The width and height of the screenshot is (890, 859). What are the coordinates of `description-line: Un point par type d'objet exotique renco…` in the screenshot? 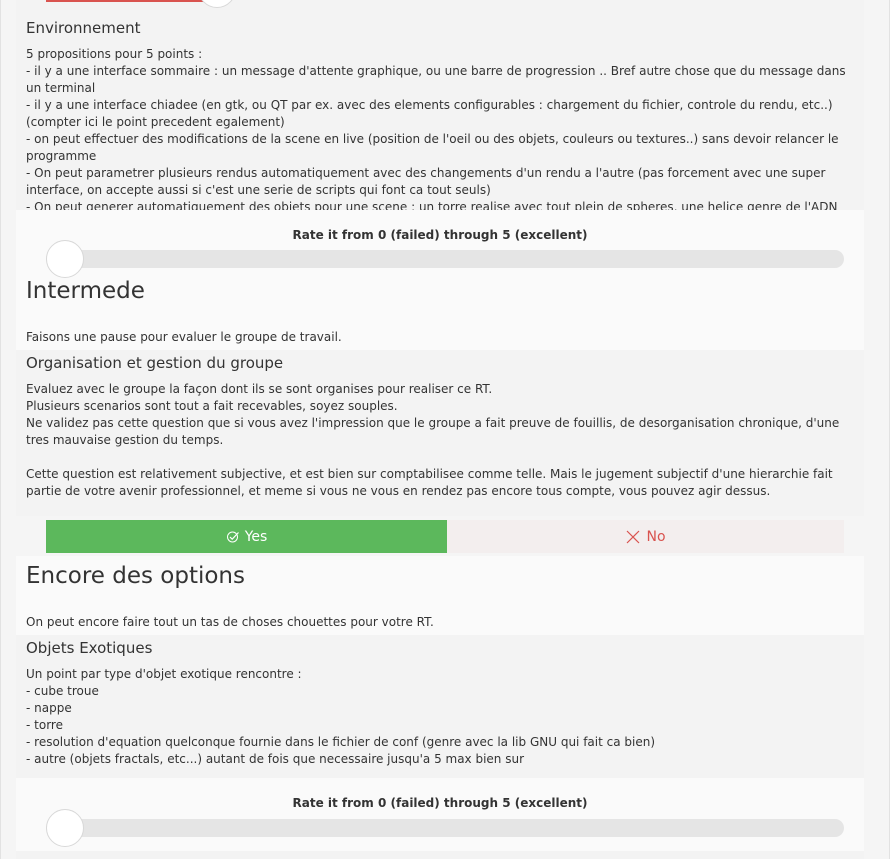 It's located at (164, 674).